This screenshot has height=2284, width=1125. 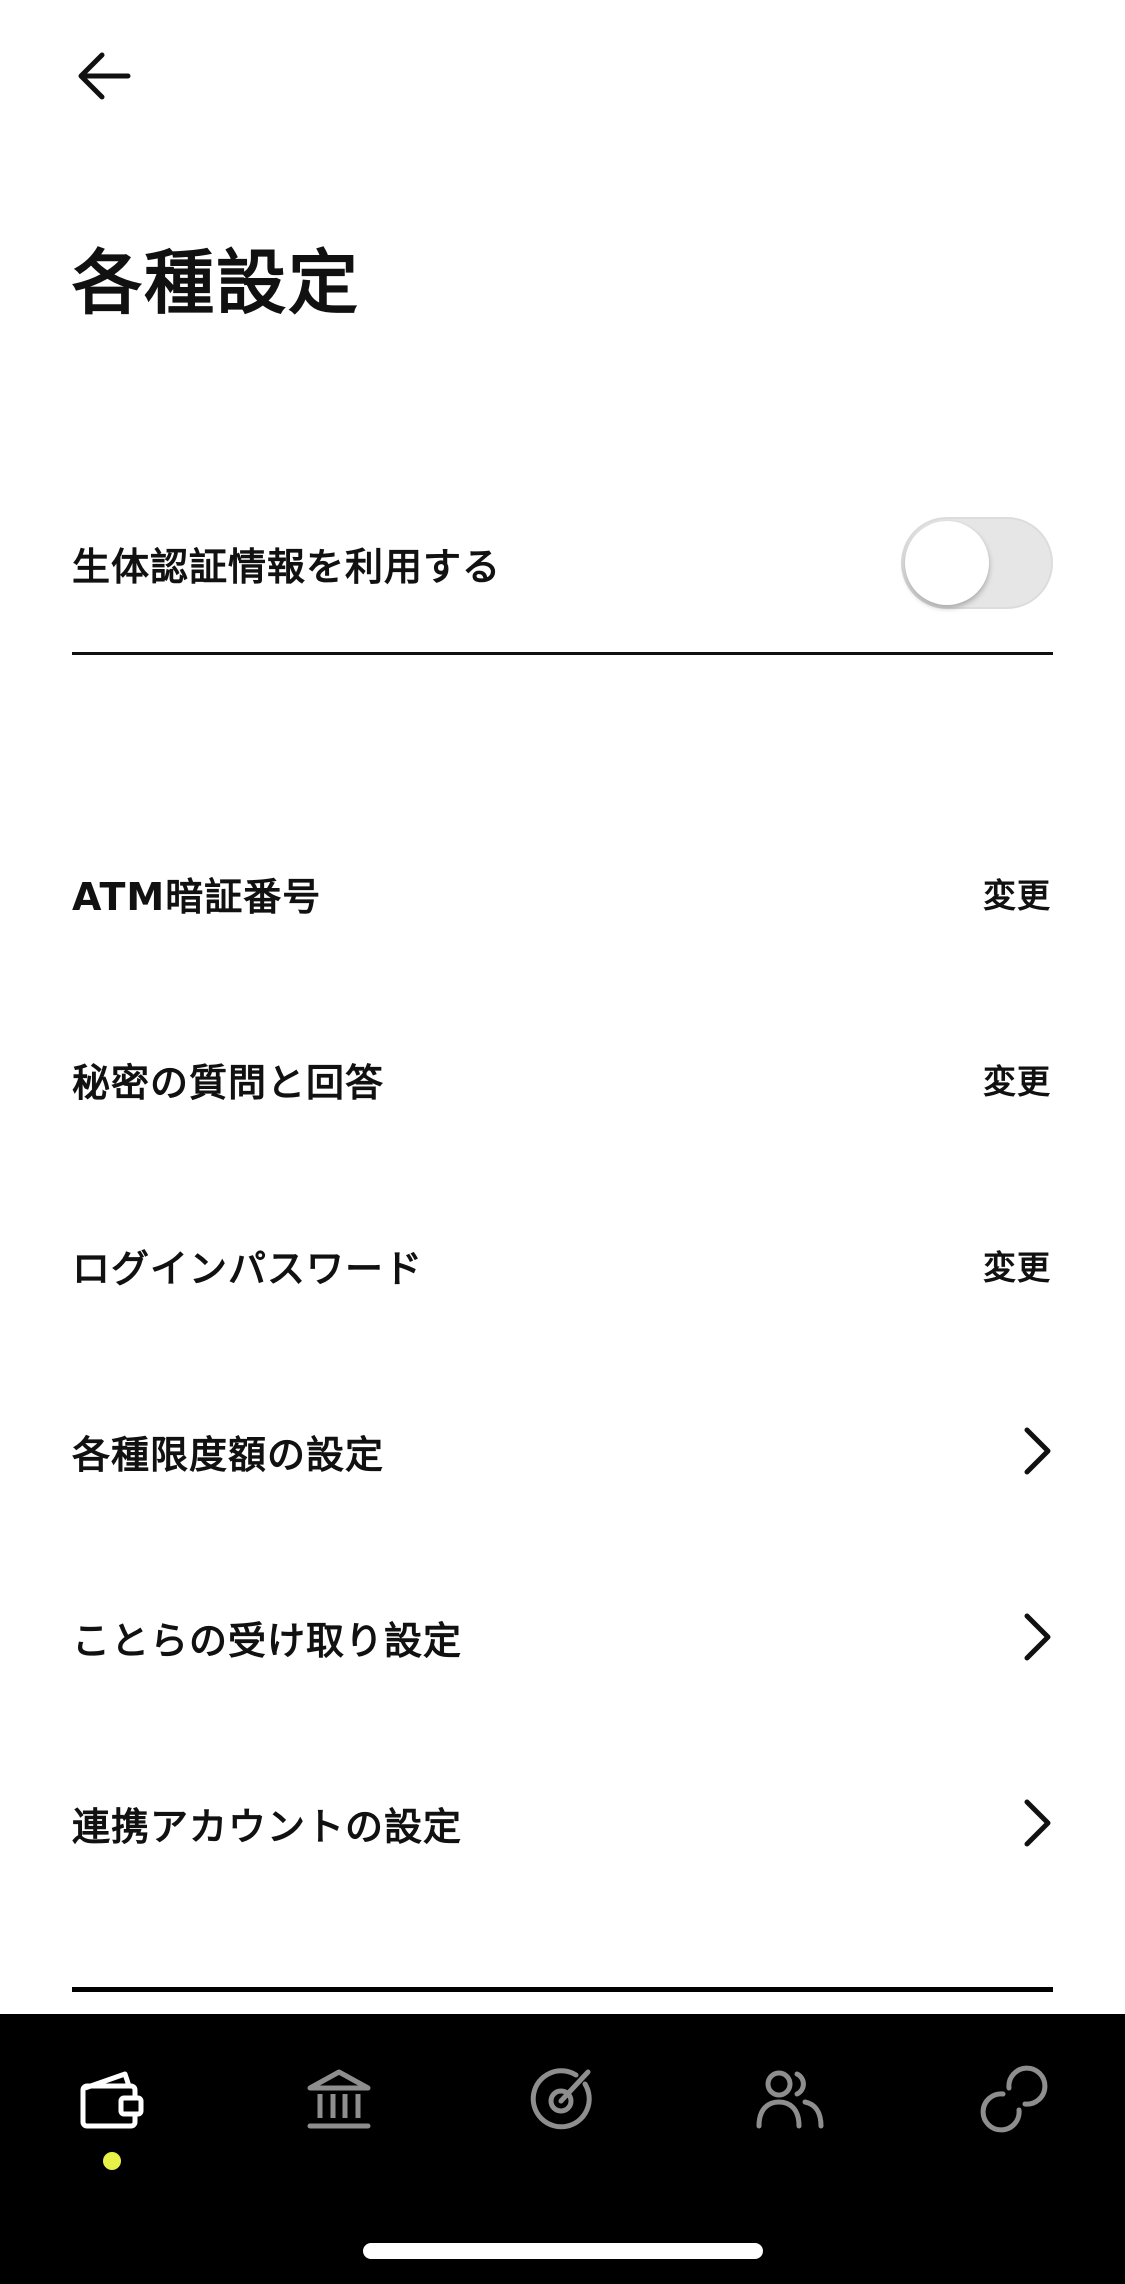 What do you see at coordinates (562, 1451) in the screenshot?
I see `limits-row: 各種限度額の設定` at bounding box center [562, 1451].